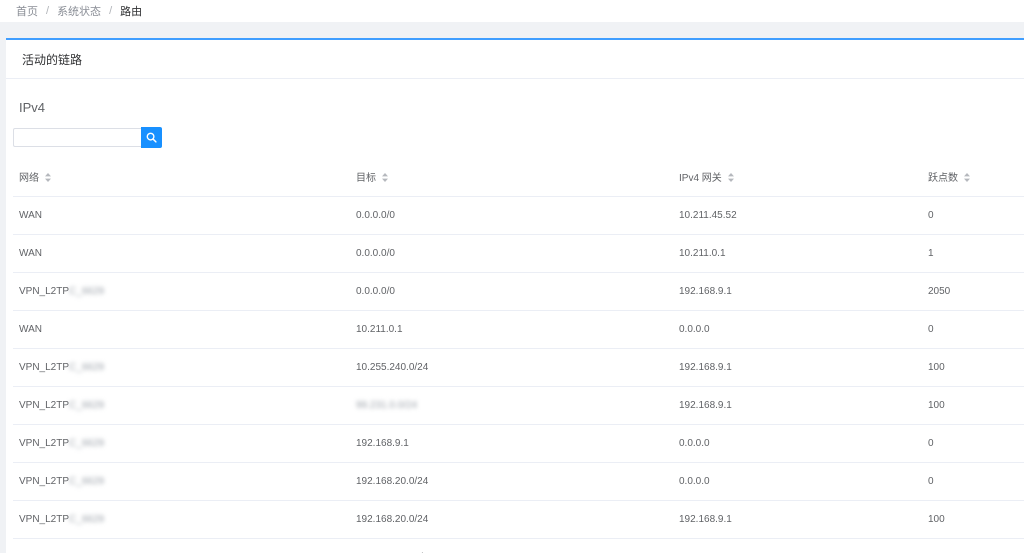  I want to click on cell-target: 192.168.123.0/24, so click(511, 545).